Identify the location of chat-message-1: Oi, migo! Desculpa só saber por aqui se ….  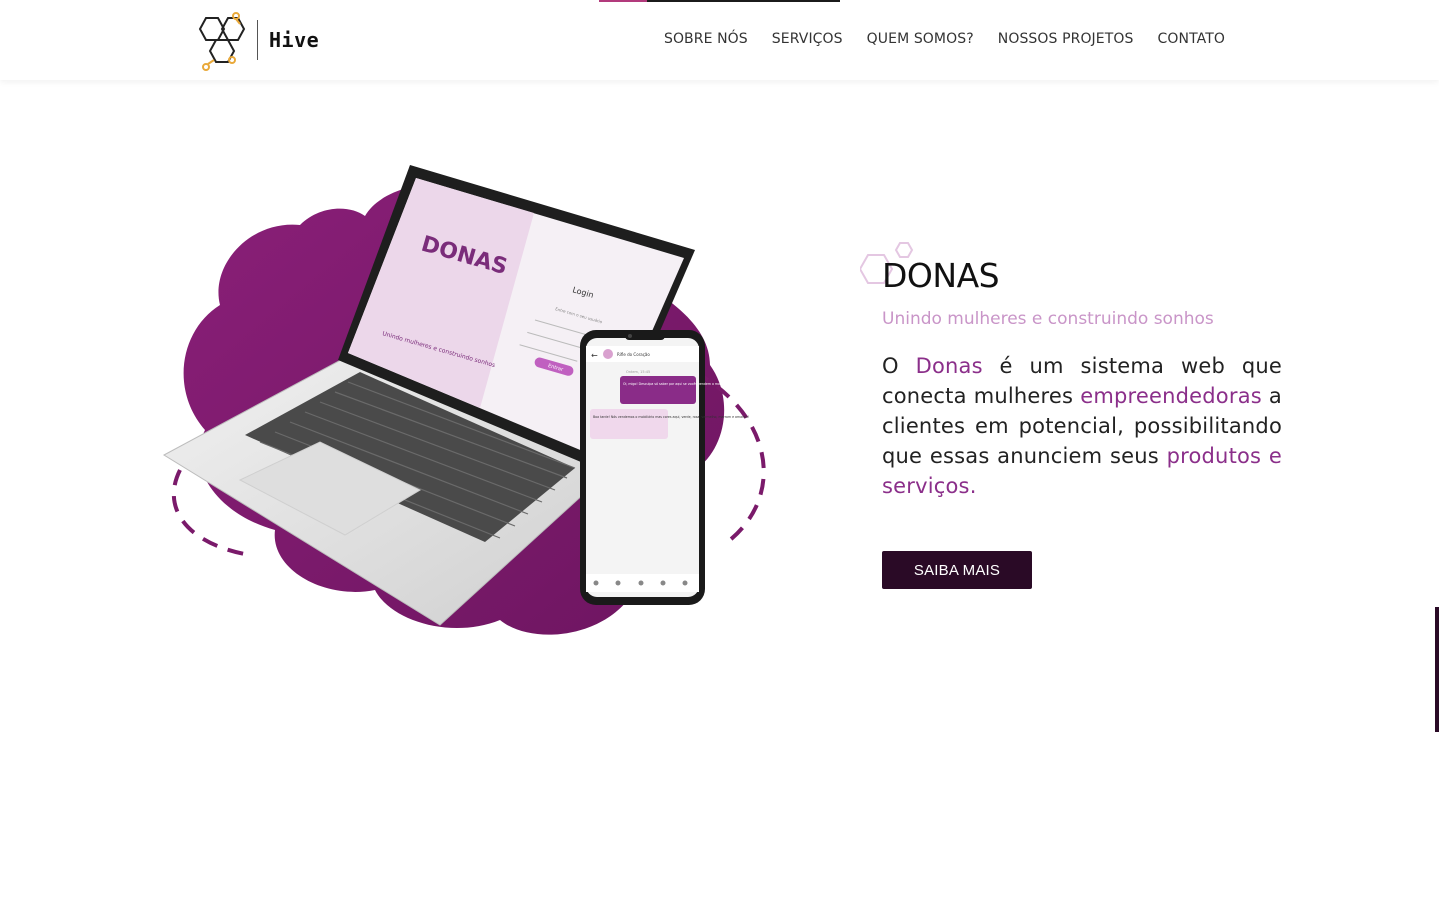
(675, 384).